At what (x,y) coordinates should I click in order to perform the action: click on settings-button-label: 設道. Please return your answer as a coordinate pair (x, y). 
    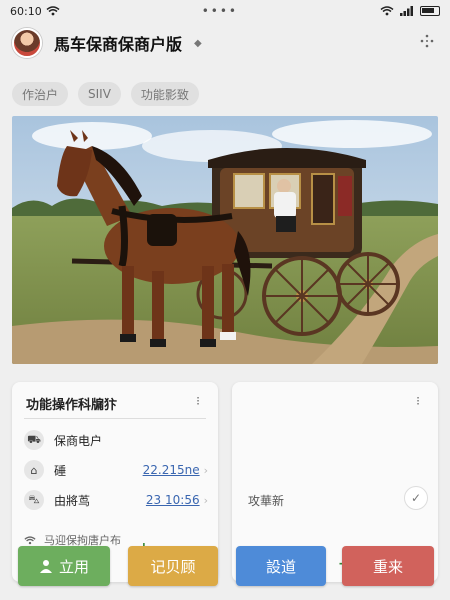
    Looking at the image, I should click on (280, 566).